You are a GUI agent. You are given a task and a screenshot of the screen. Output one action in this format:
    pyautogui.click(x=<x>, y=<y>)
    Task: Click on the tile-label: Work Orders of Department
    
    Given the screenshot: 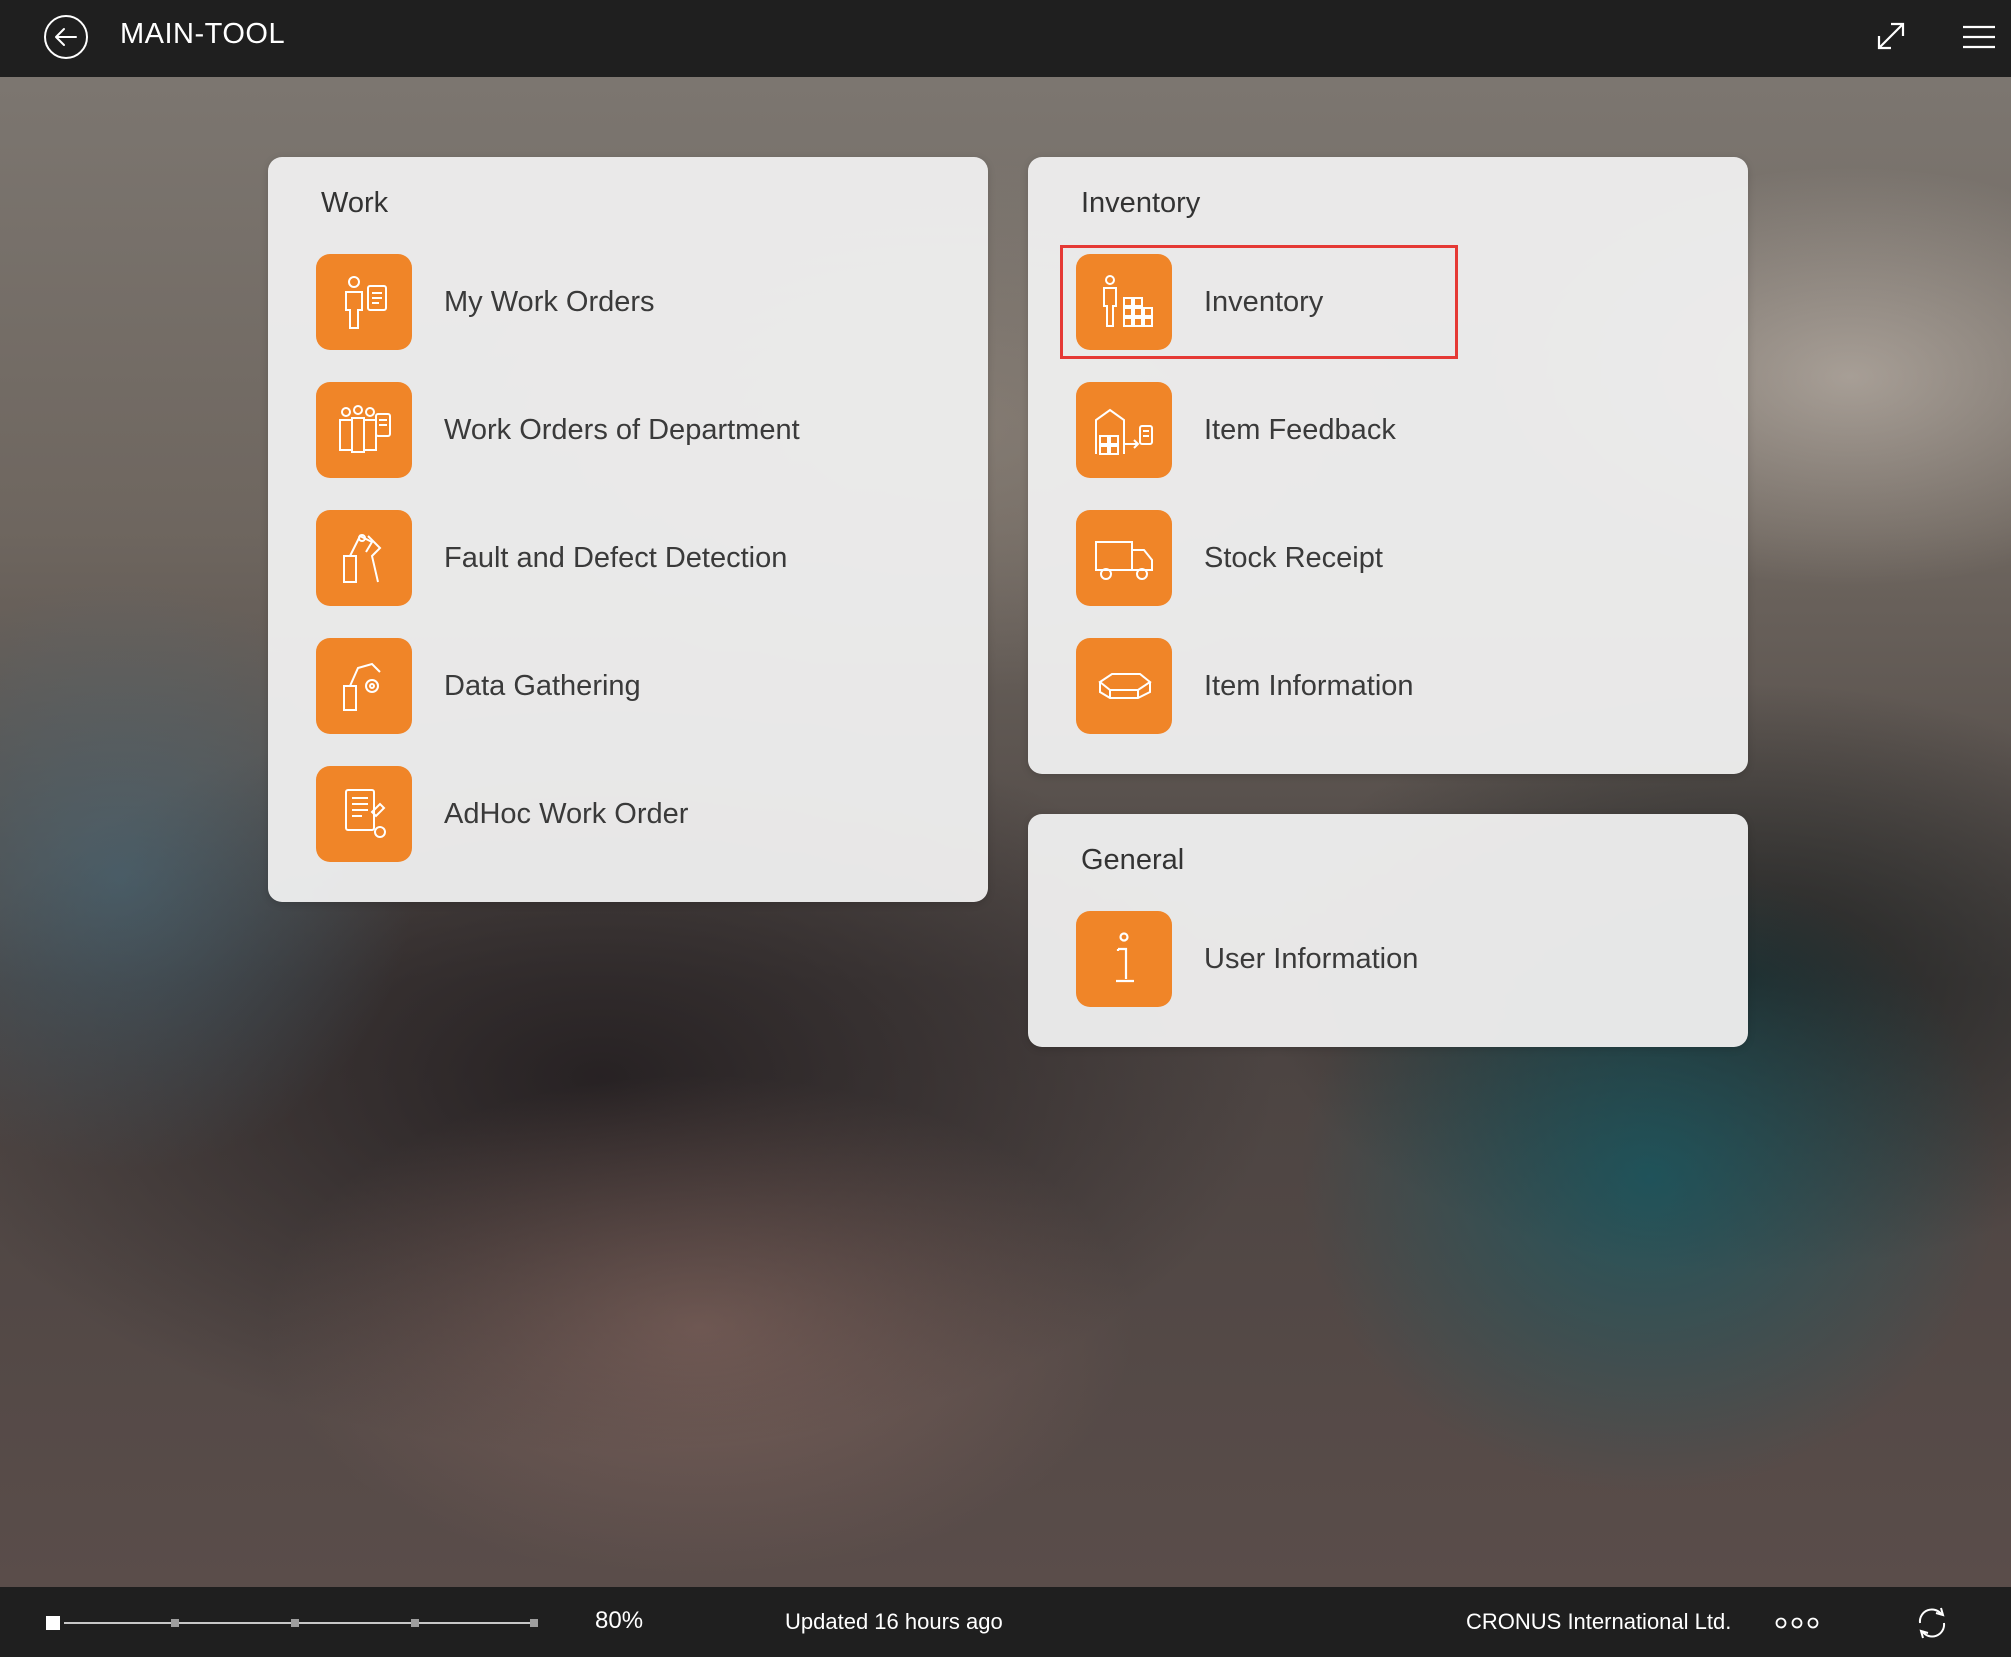 What is the action you would take?
    pyautogui.click(x=622, y=429)
    